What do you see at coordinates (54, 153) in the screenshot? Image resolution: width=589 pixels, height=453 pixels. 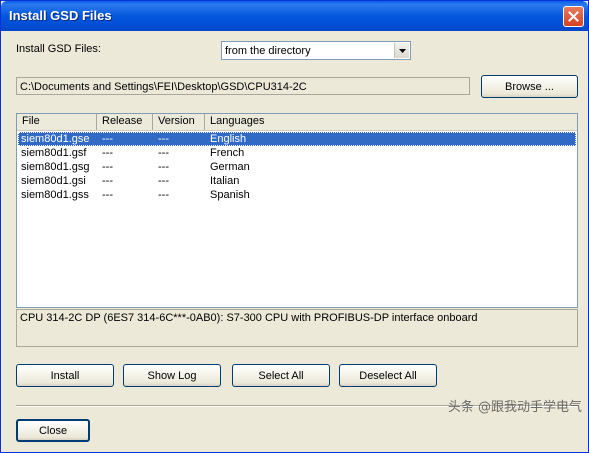 I see `cell-file: siem80d1.gsf` at bounding box center [54, 153].